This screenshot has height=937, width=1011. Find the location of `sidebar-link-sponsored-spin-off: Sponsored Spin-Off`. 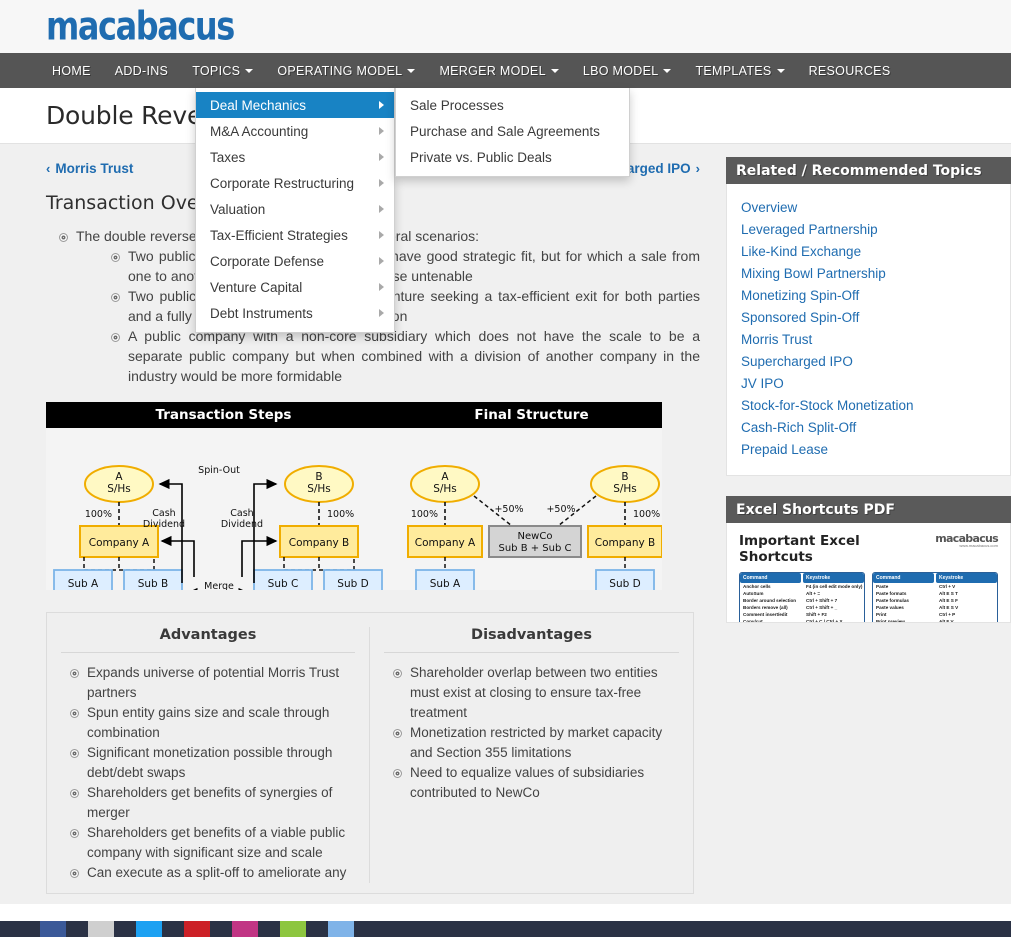

sidebar-link-sponsored-spin-off: Sponsored Spin-Off is located at coordinates (868, 318).